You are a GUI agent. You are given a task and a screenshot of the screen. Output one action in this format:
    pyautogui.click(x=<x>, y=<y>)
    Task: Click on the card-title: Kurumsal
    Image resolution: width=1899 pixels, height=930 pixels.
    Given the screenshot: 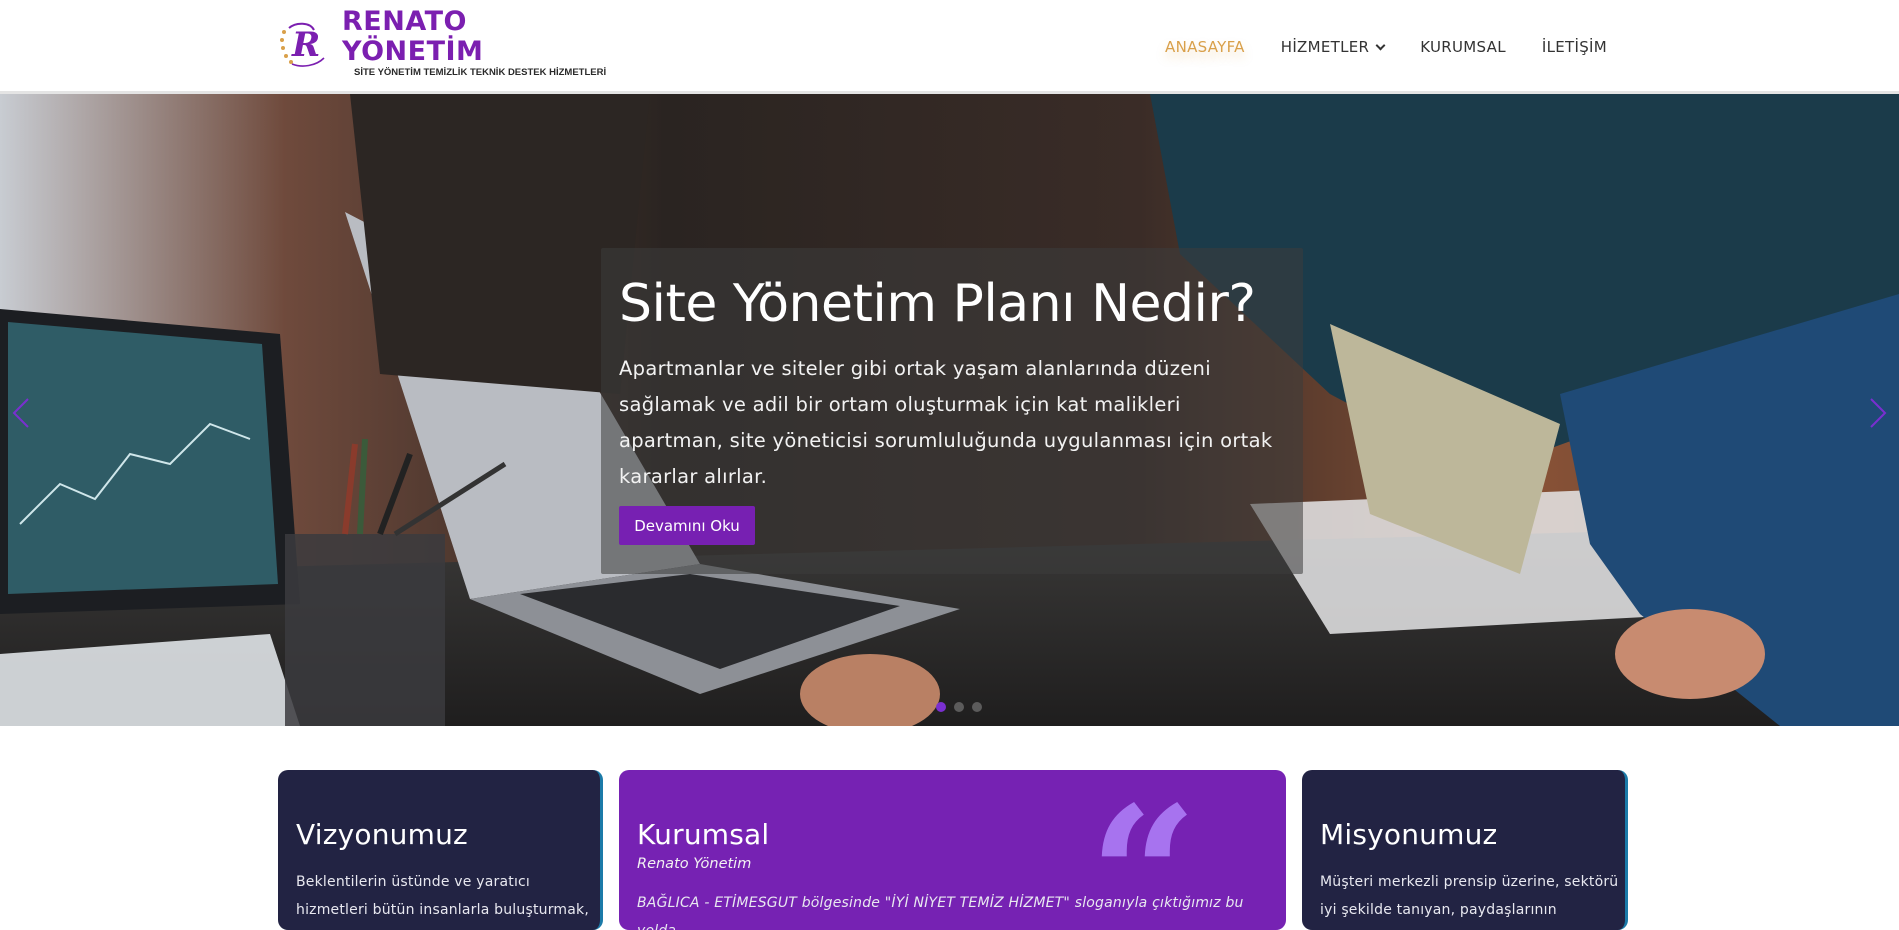 What is the action you would take?
    pyautogui.click(x=703, y=834)
    